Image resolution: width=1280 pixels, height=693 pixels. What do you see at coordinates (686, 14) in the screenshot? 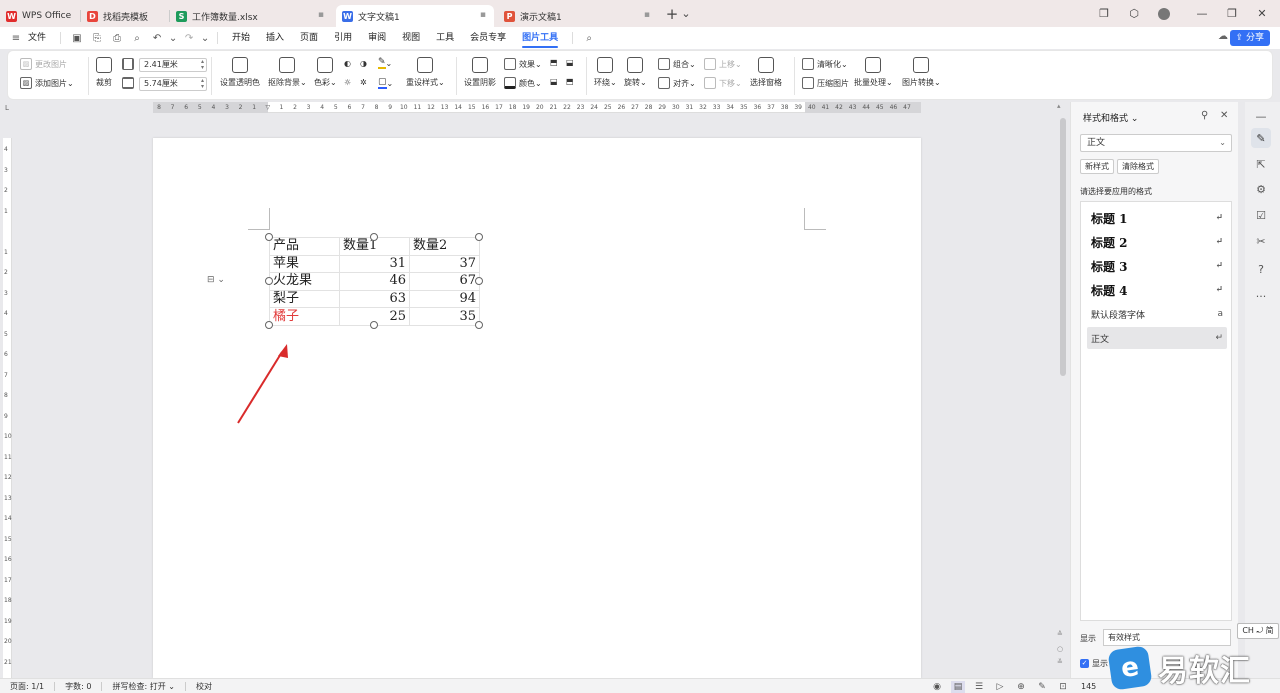
I see `tab-list-button: ⌄` at bounding box center [686, 14].